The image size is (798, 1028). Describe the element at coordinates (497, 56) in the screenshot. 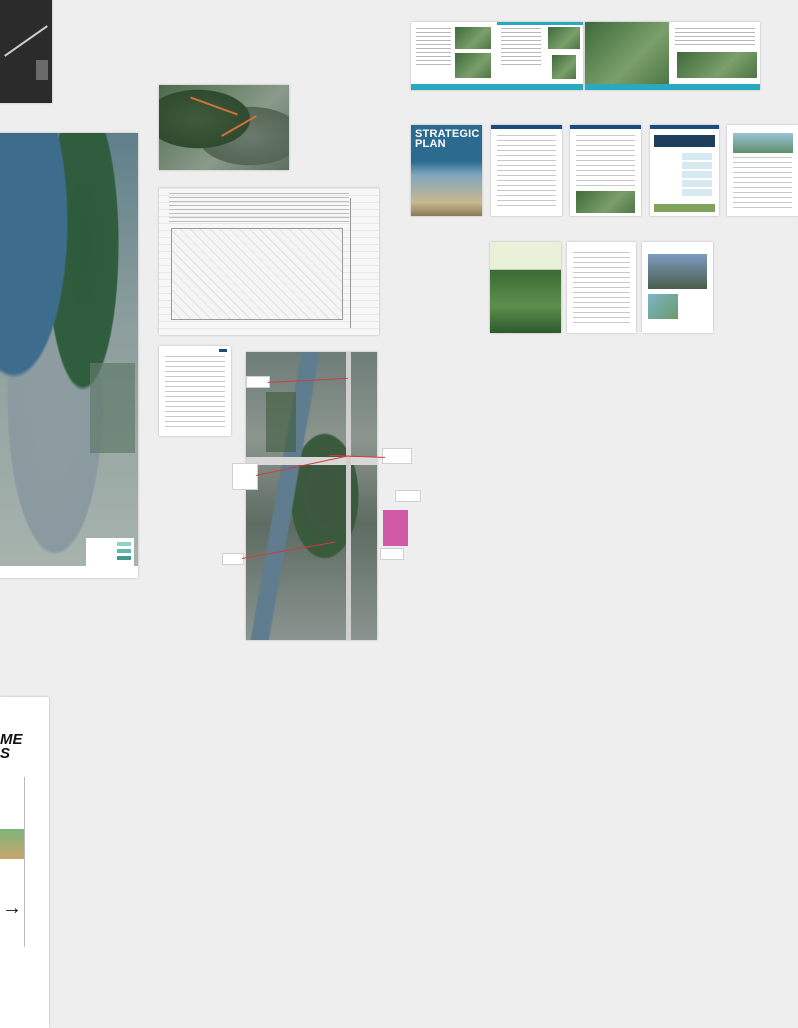

I see `brochure-spread` at that location.